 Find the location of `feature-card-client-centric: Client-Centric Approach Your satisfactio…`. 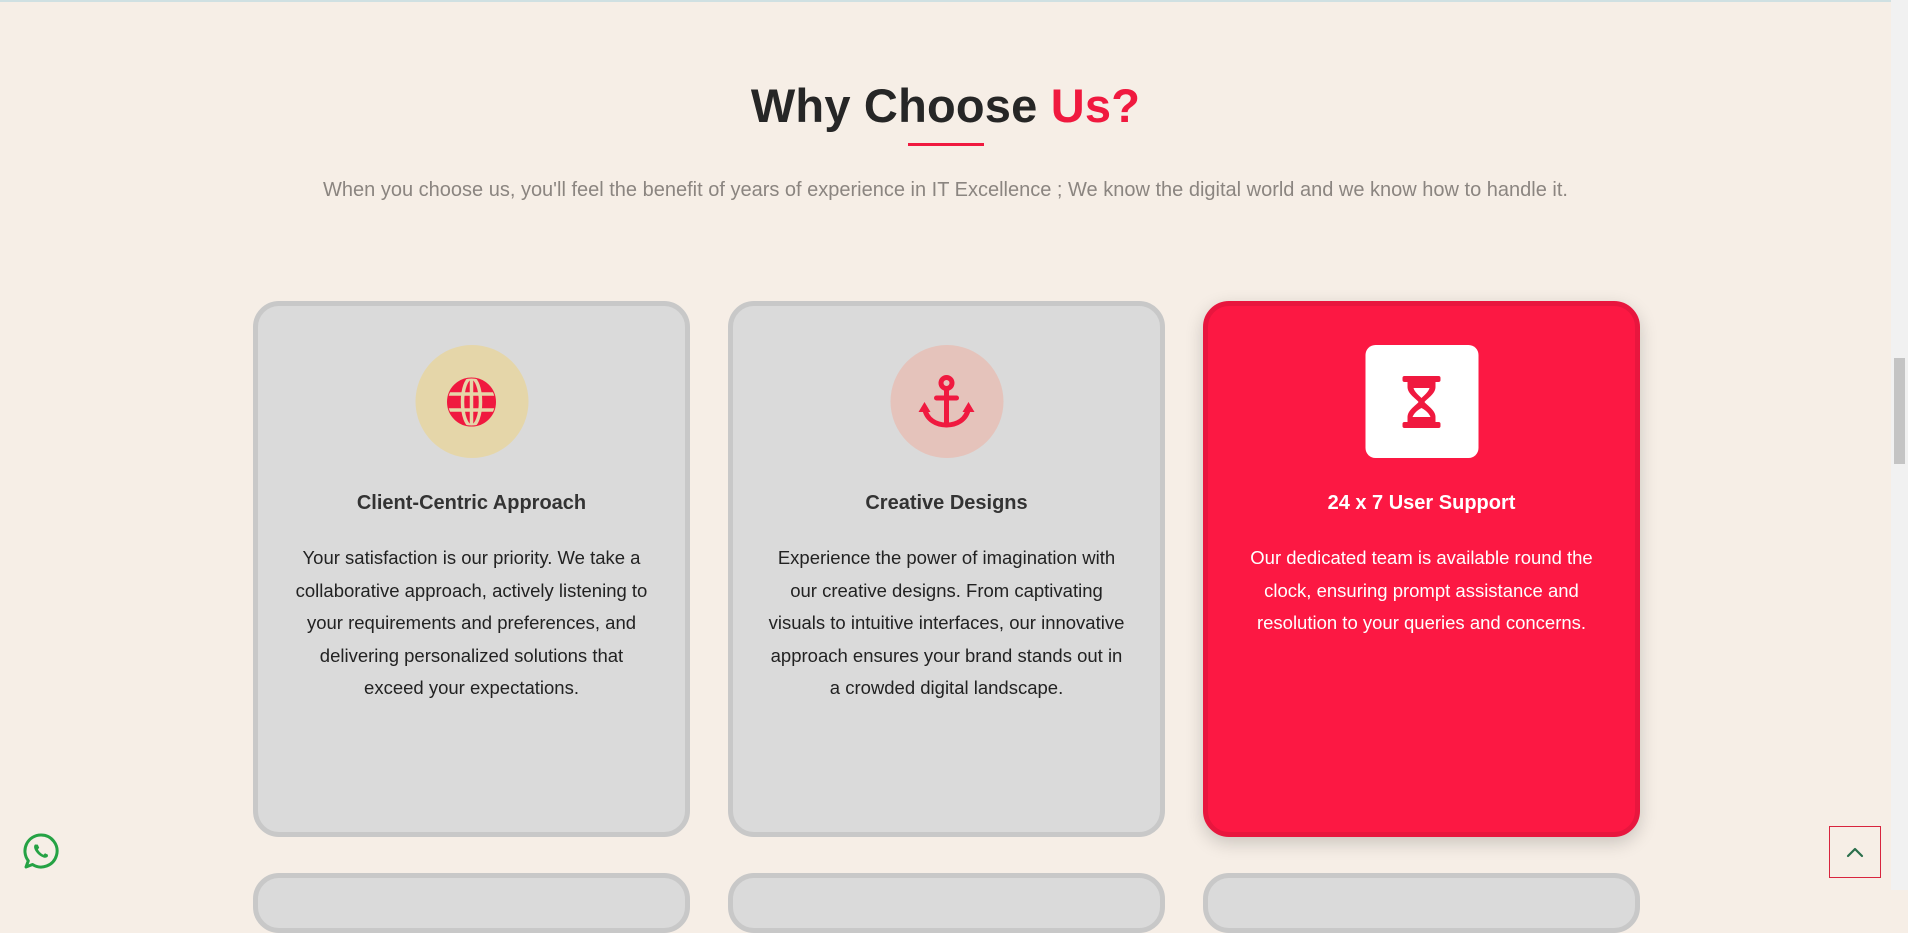

feature-card-client-centric: Client-Centric Approach Your satisfactio… is located at coordinates (471, 569).